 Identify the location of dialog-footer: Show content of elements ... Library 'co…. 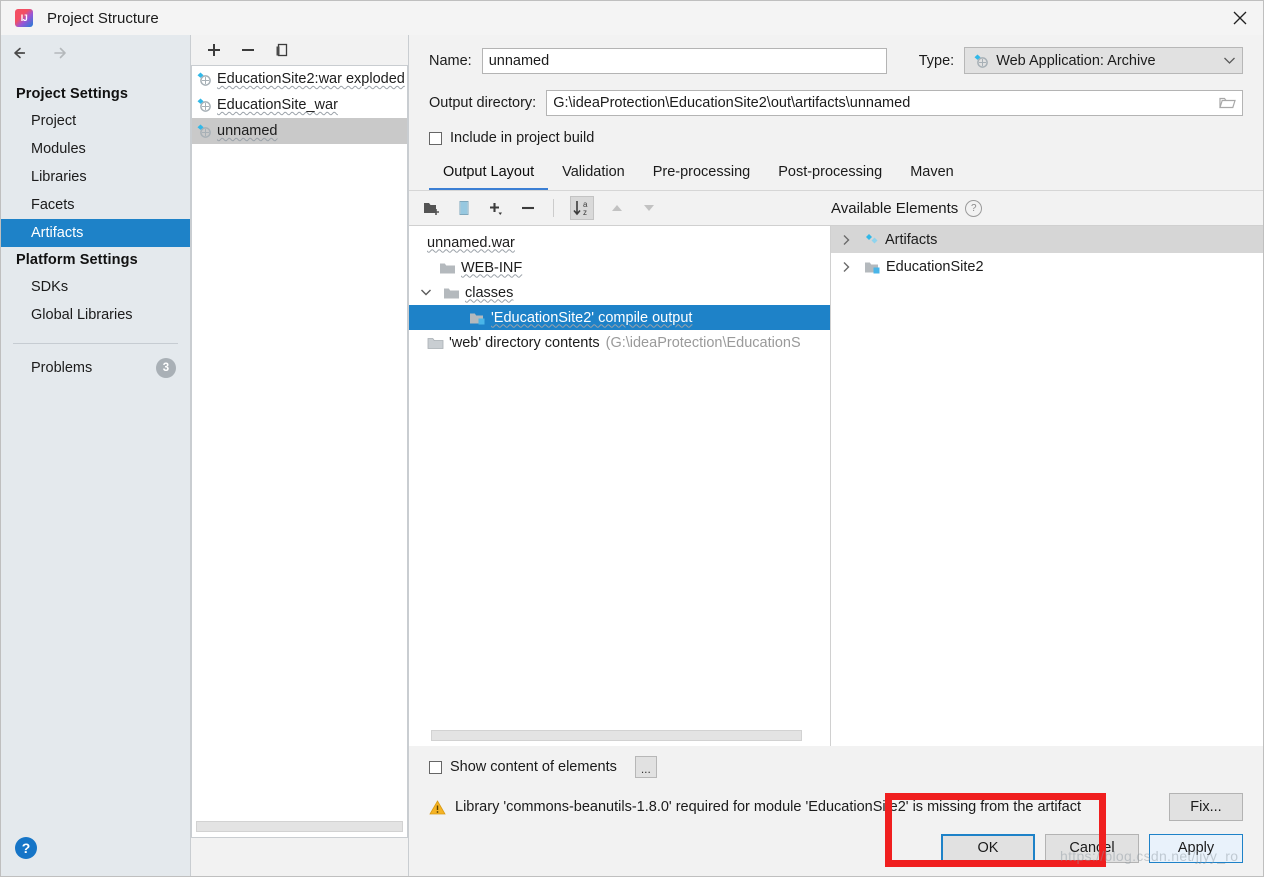
(836, 811).